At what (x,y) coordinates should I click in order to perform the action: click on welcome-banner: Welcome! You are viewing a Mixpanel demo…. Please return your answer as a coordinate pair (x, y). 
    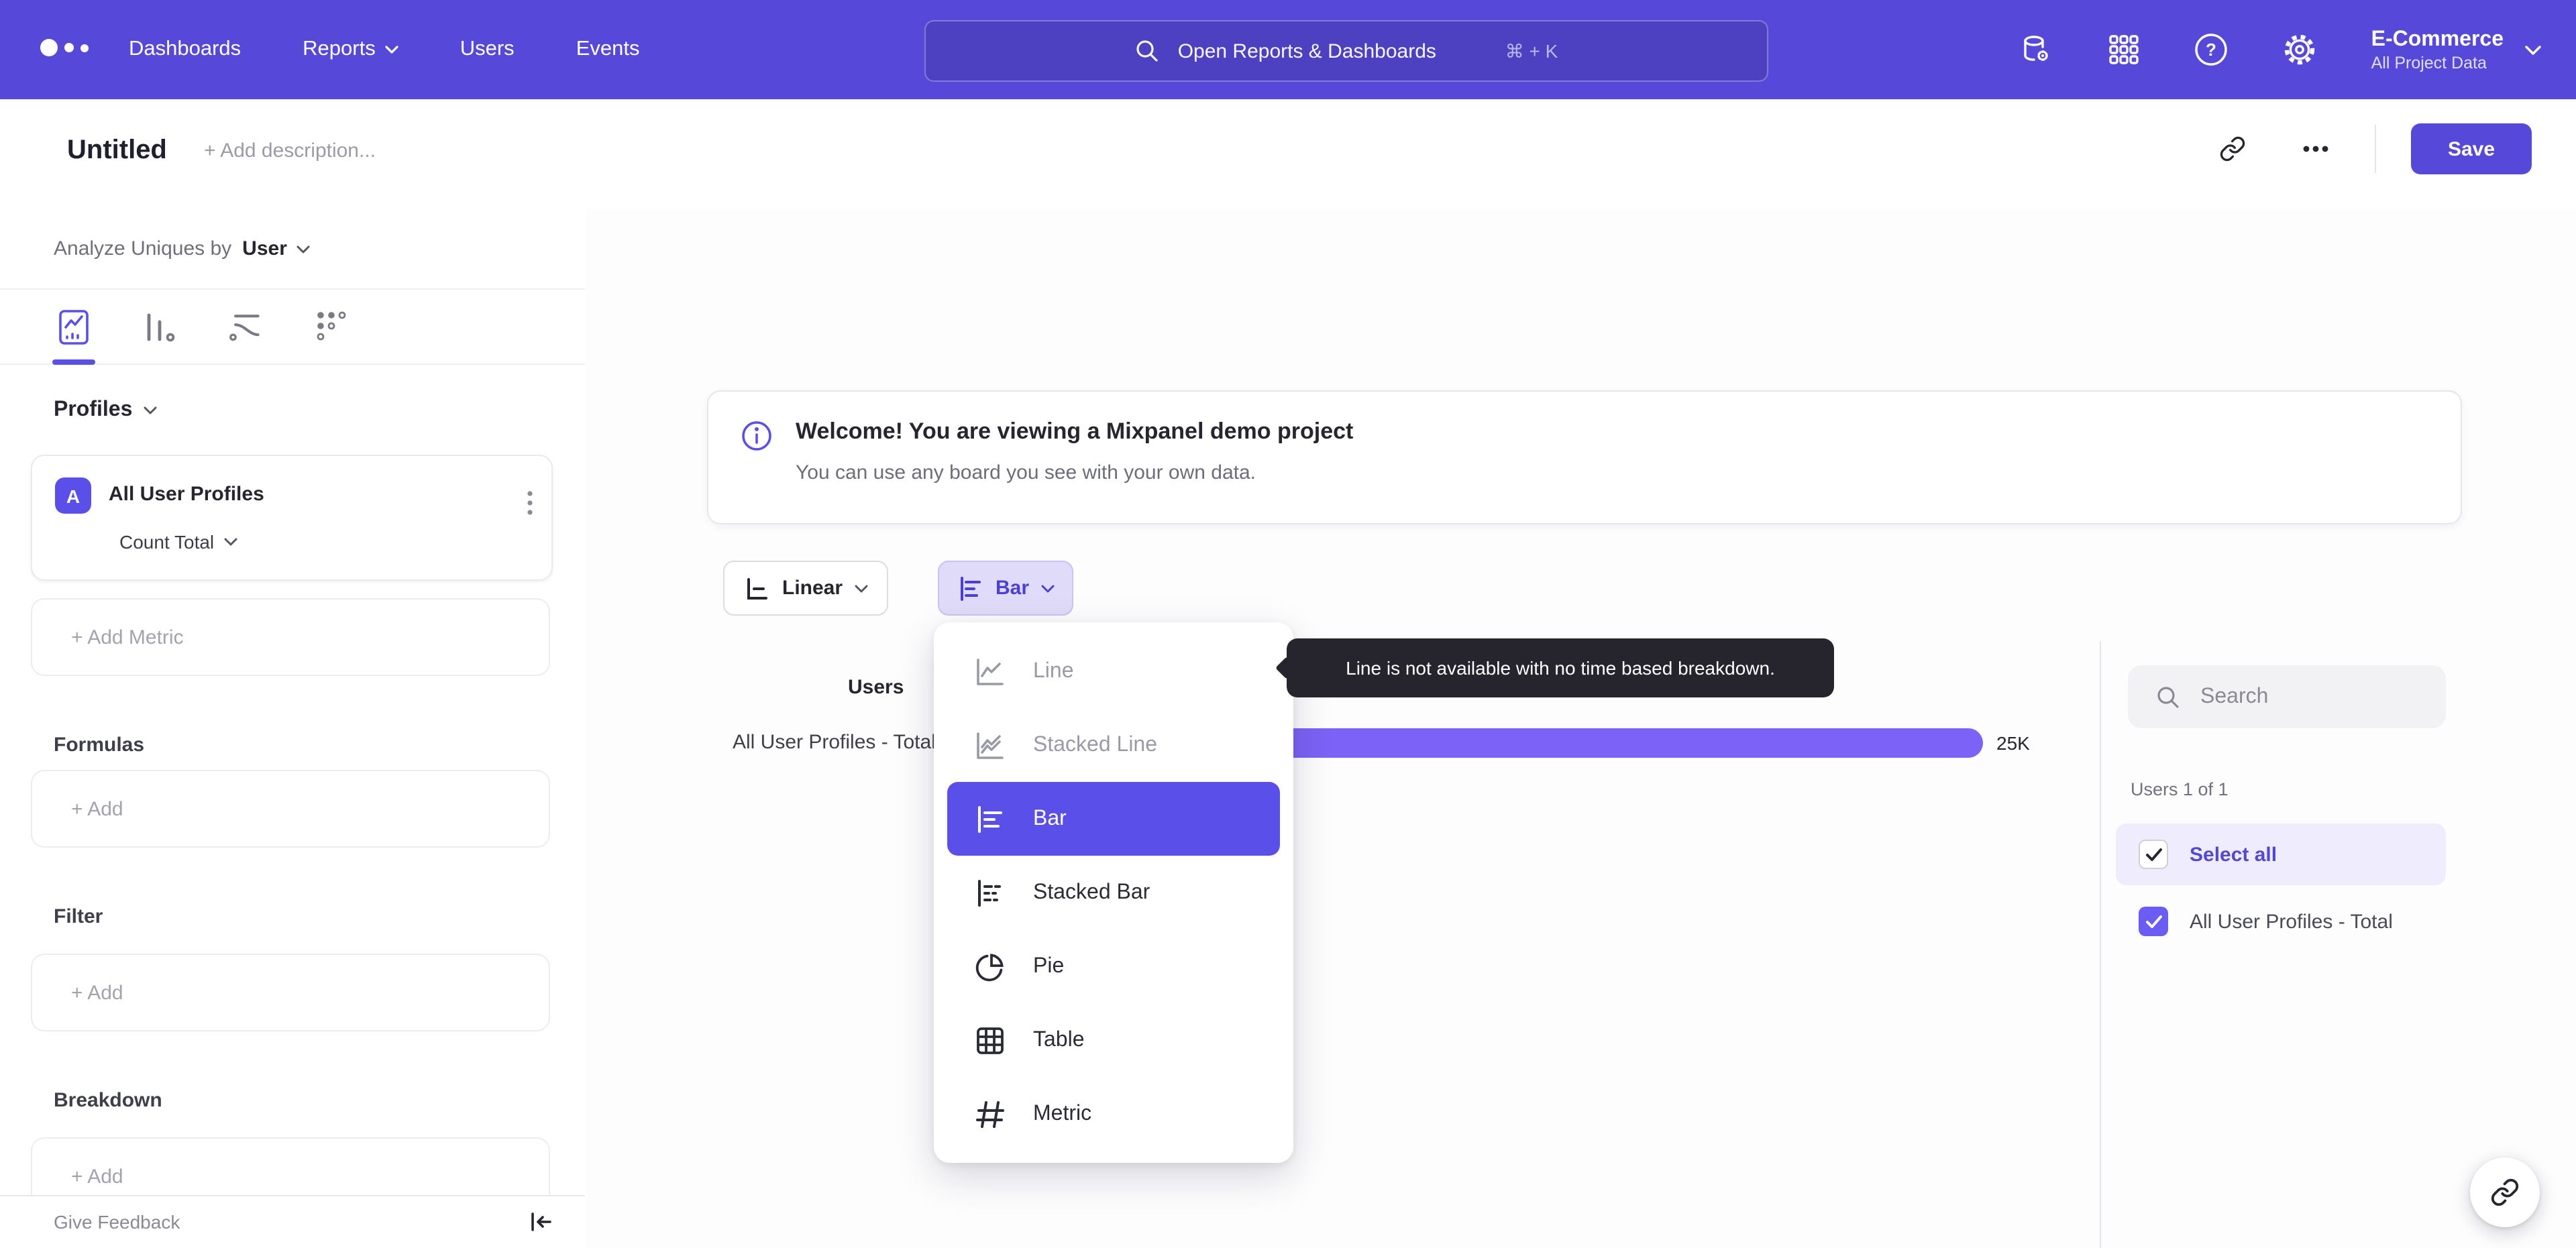
    Looking at the image, I should click on (1584, 457).